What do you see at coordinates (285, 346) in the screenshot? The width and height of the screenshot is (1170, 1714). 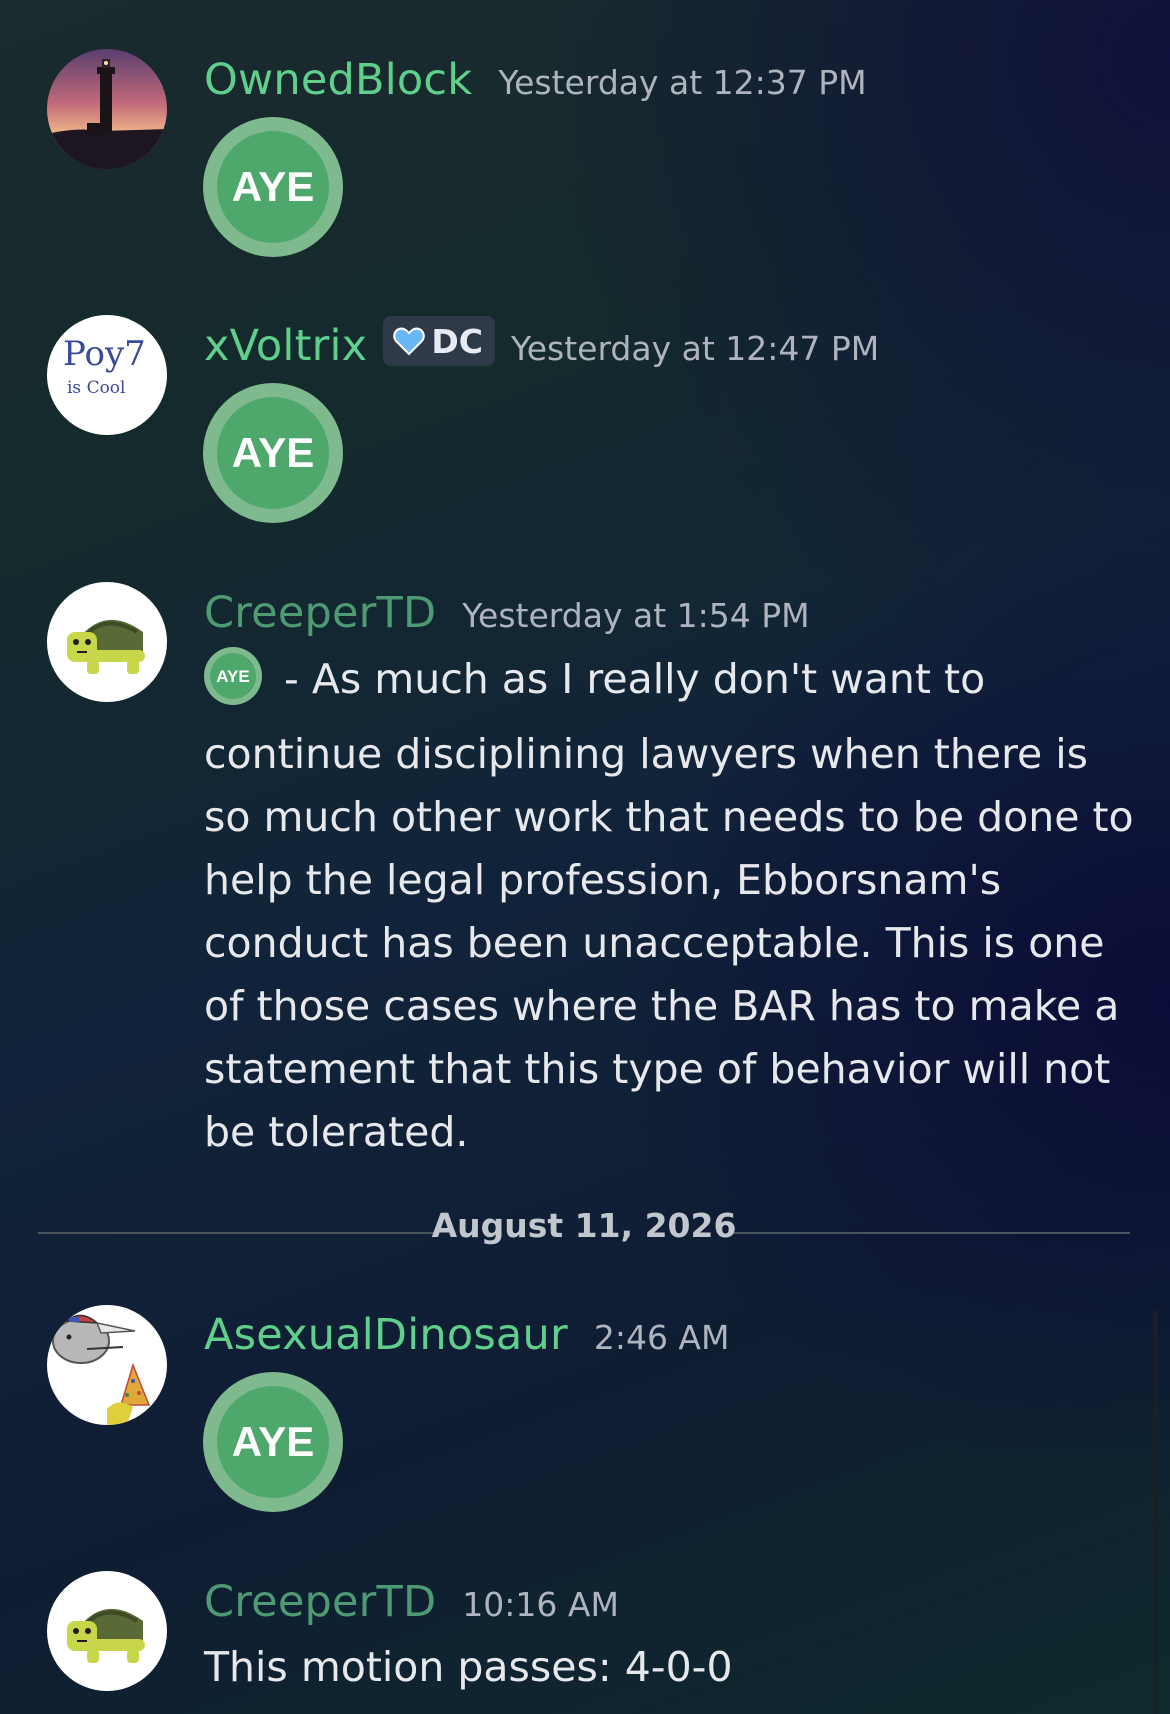 I see `username: xVoltrix` at bounding box center [285, 346].